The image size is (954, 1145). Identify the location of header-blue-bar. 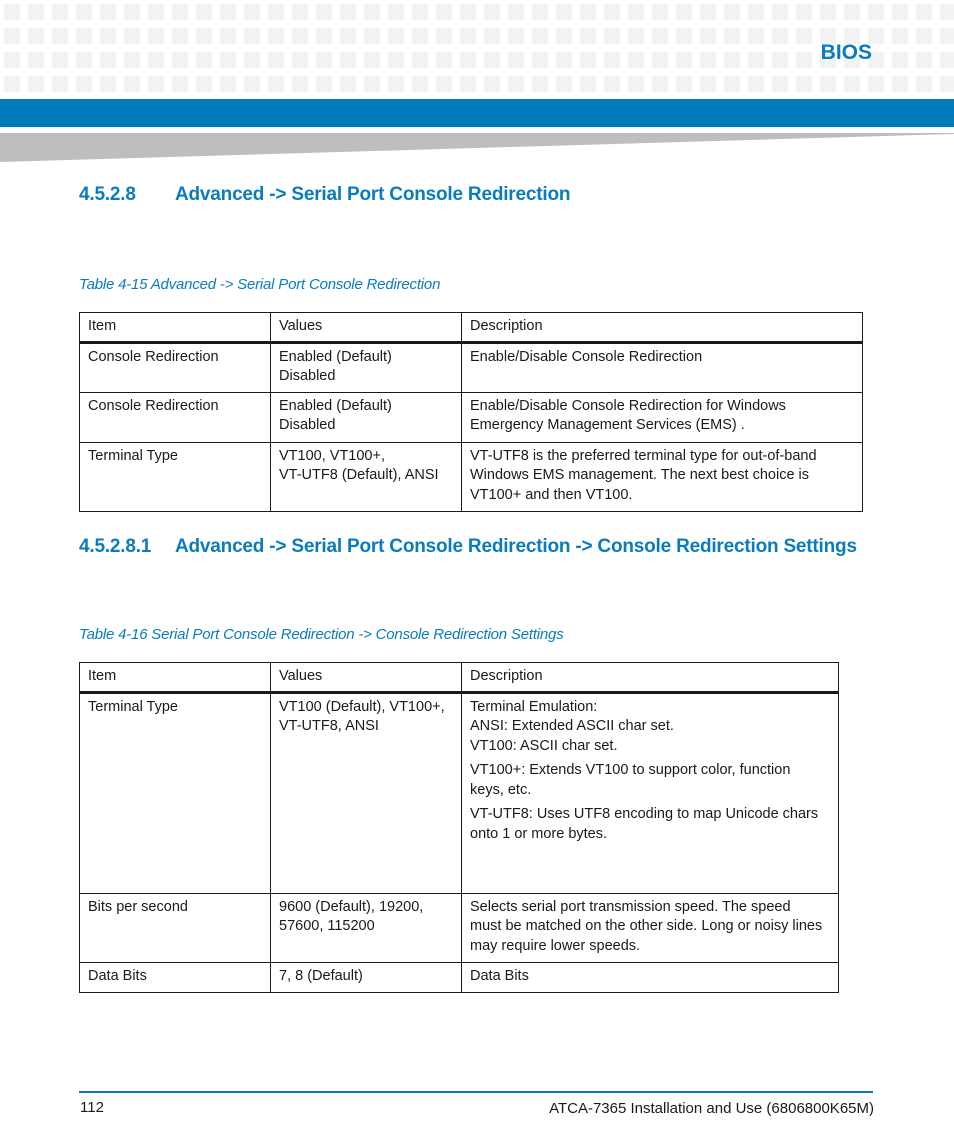
(477, 113).